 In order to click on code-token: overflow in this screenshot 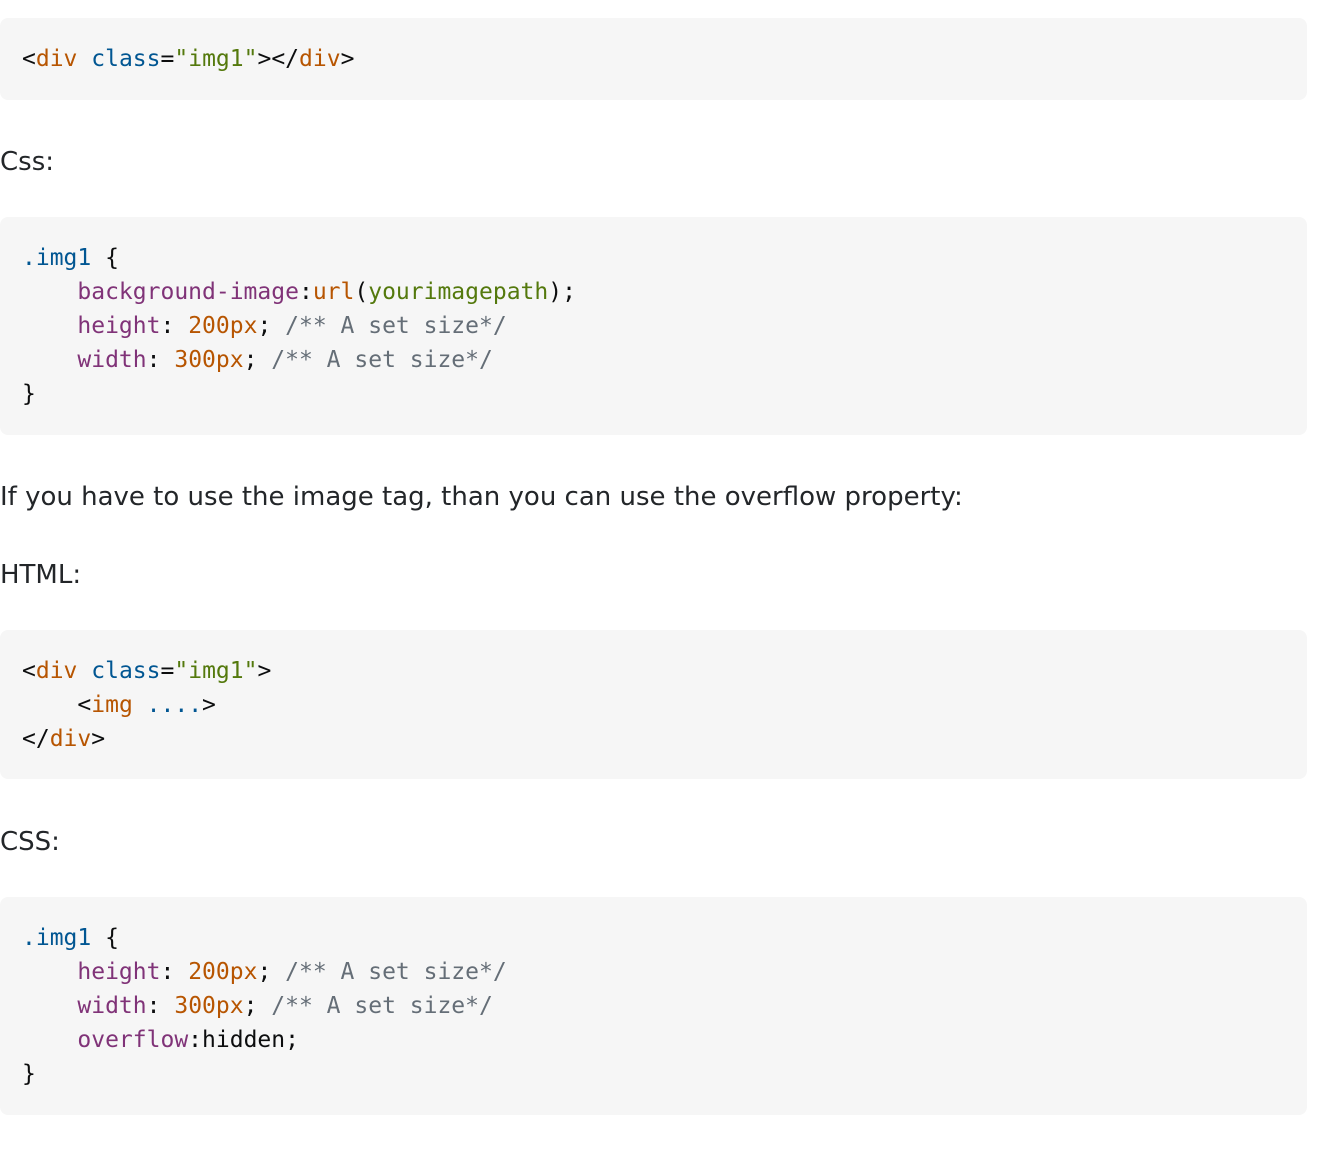, I will do `click(133, 1040)`.